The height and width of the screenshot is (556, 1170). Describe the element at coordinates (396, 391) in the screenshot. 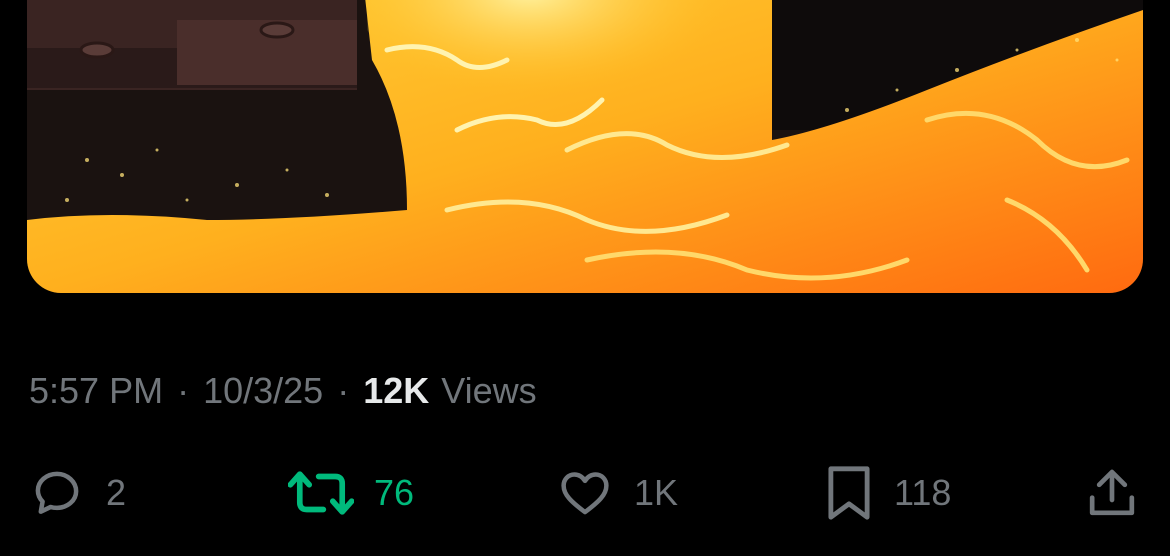

I see `views-count: 12K` at that location.